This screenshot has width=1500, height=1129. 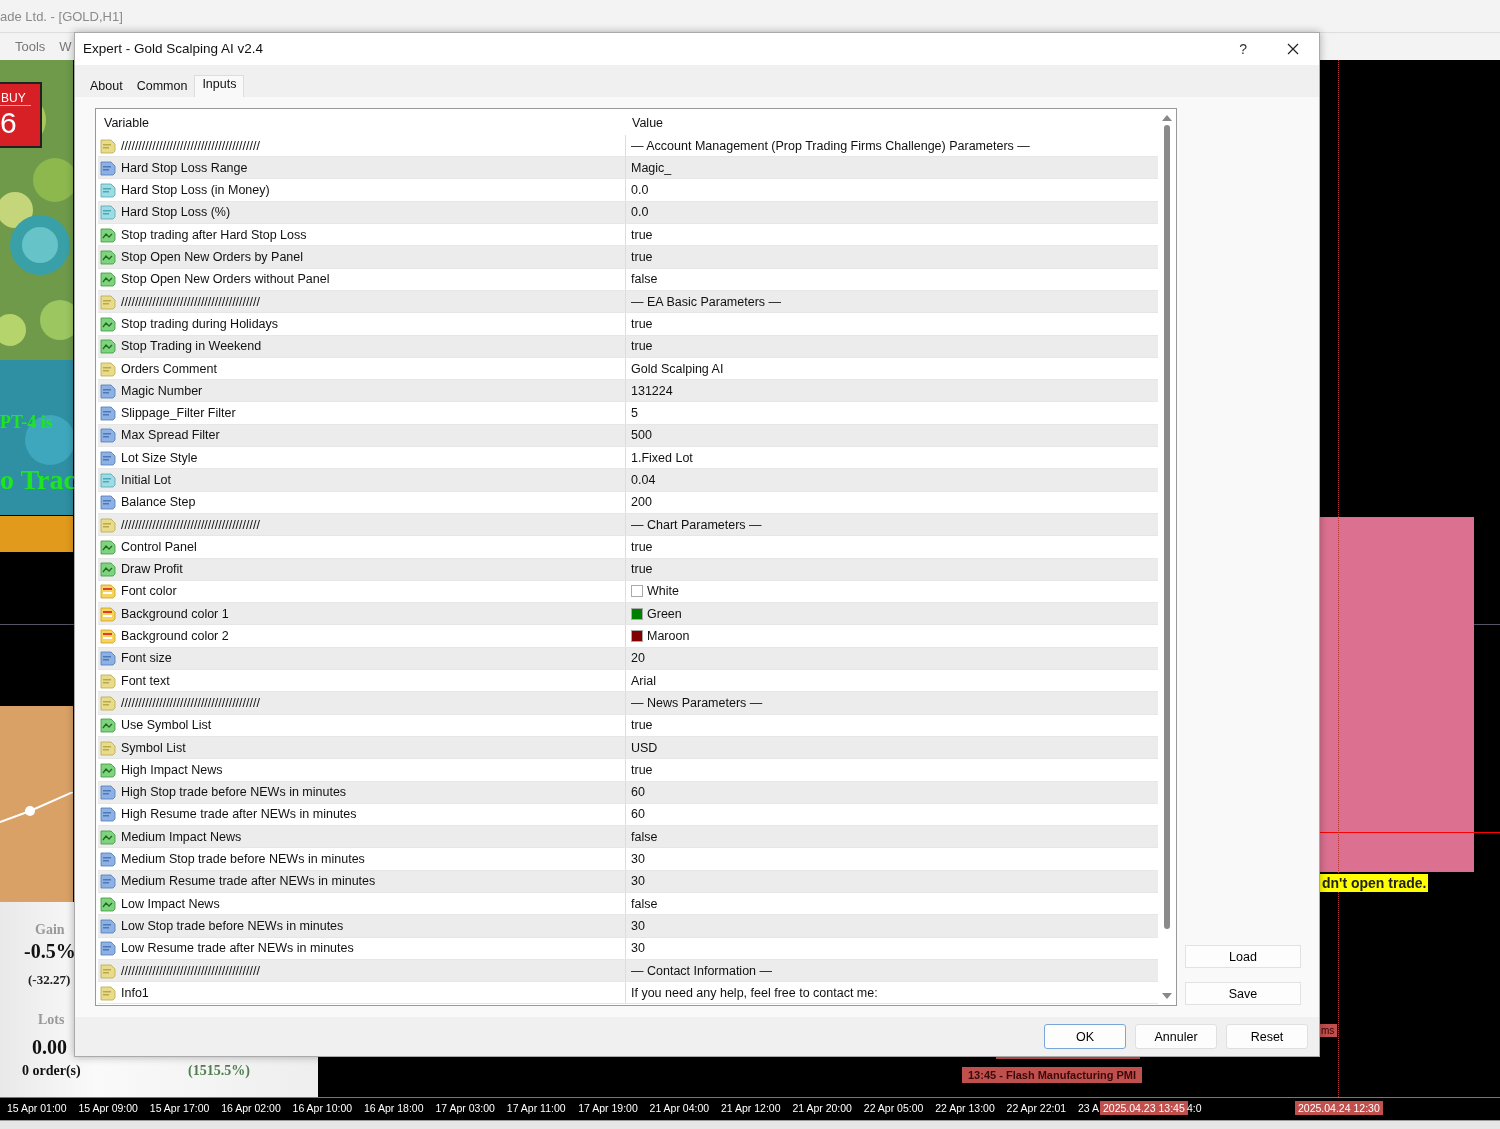 What do you see at coordinates (1243, 48) in the screenshot?
I see `help-button: ?` at bounding box center [1243, 48].